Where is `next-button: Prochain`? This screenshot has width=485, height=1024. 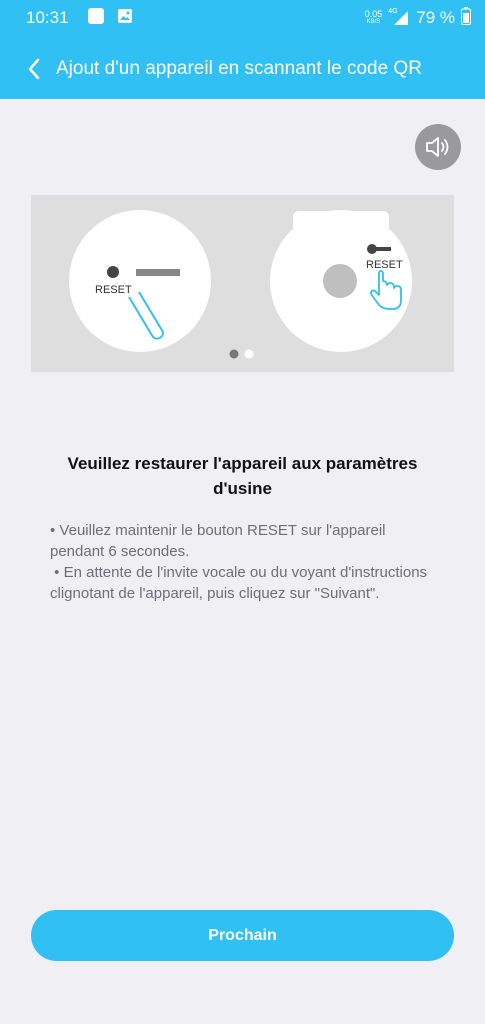
next-button: Prochain is located at coordinates (242, 935).